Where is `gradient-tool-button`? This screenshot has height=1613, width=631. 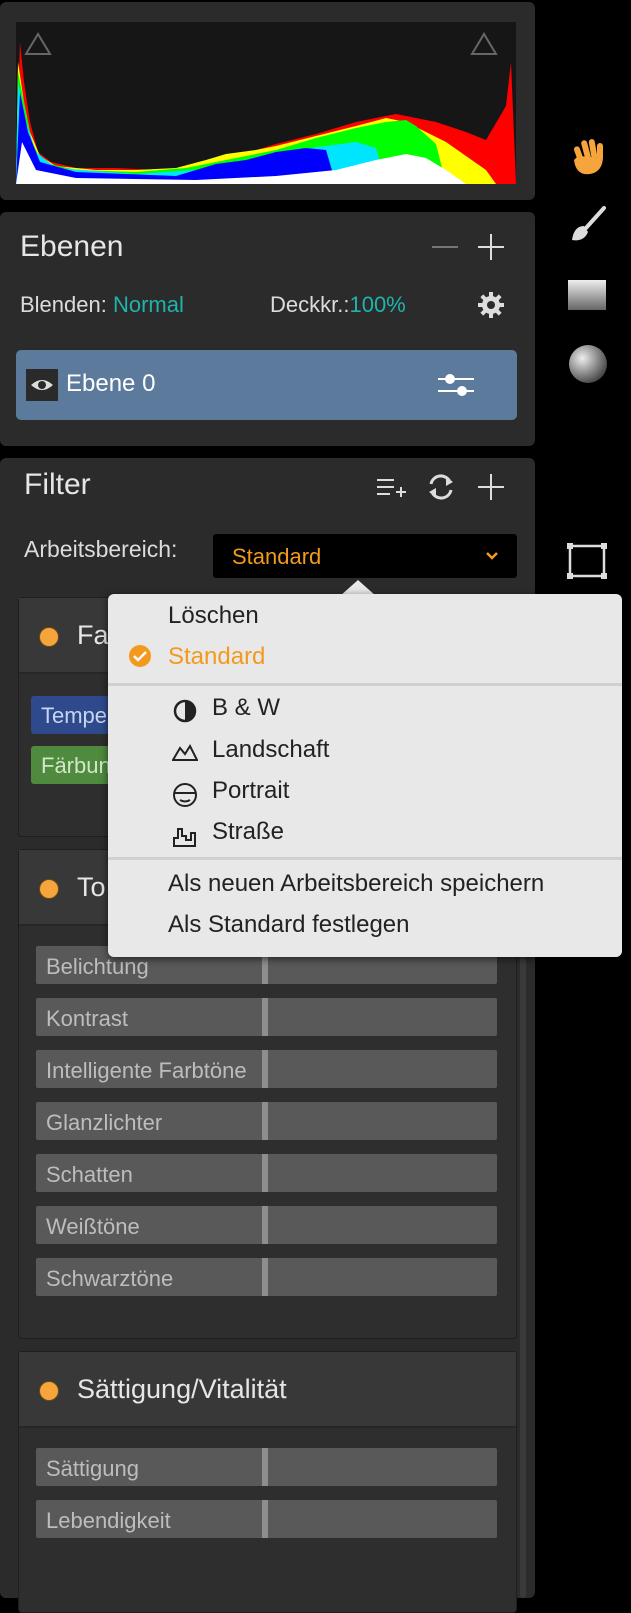
gradient-tool-button is located at coordinates (588, 298).